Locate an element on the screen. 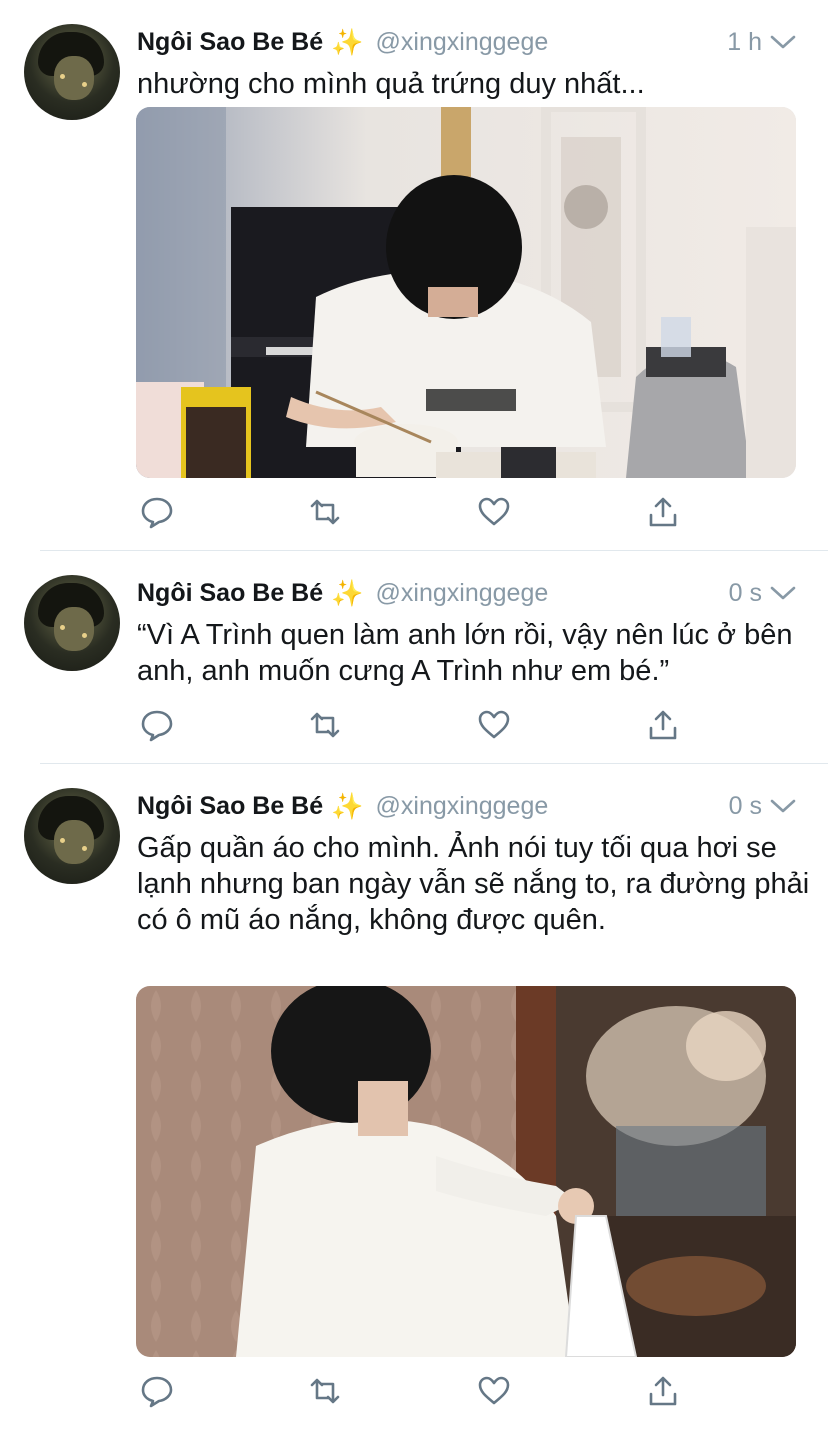 The height and width of the screenshot is (1432, 828). tweet-timestamp: 1 h is located at coordinates (744, 42).